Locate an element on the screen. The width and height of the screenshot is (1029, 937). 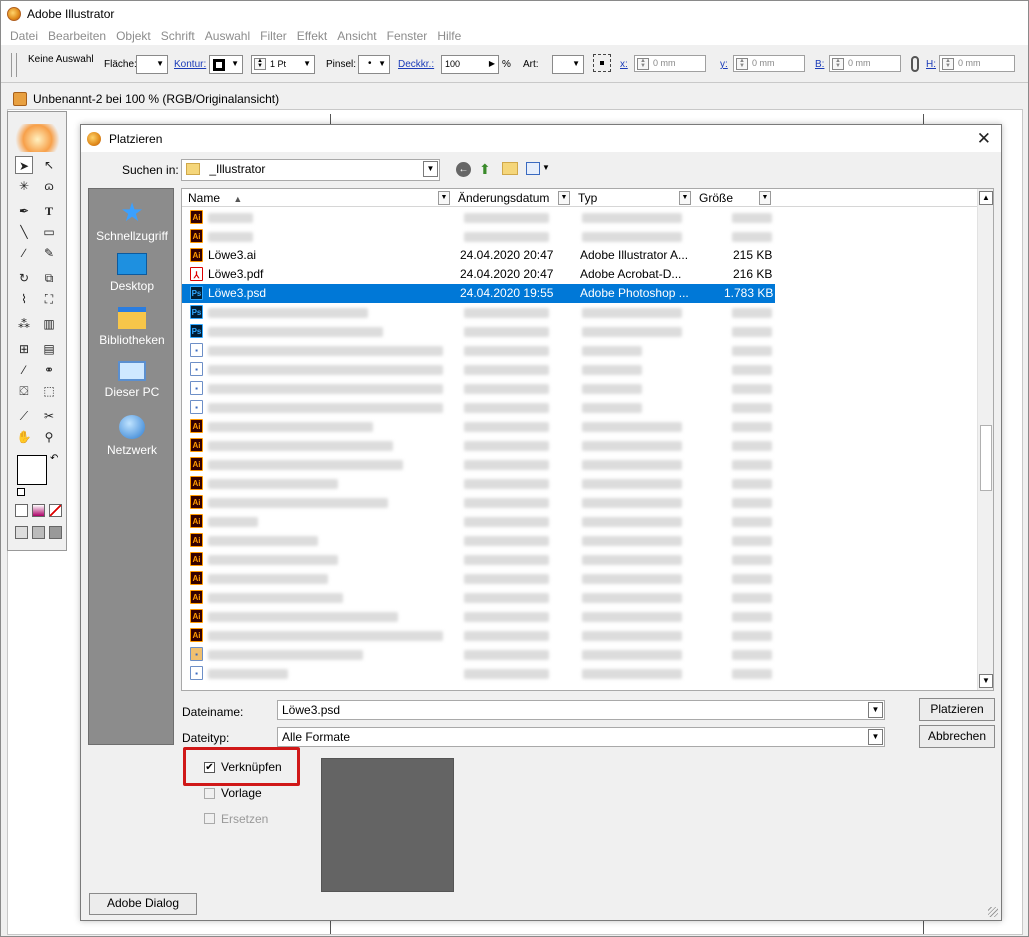
rotate-tool-icon: ↻ is located at coordinates (24, 278).